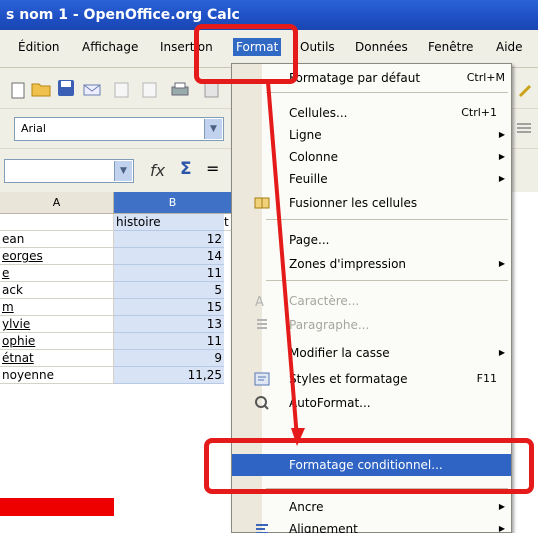  Describe the element at coordinates (355, 78) in the screenshot. I see `menu-item-label: Formatage par défaut` at that location.